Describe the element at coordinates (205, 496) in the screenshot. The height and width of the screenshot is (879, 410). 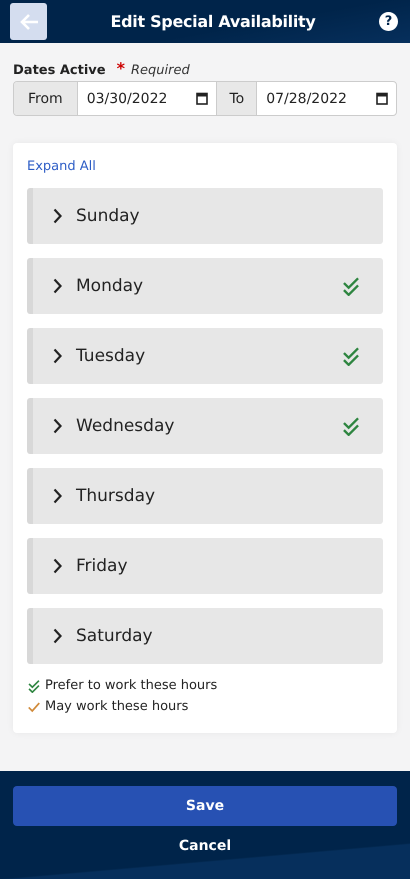
I see `day-row: Thursday` at that location.